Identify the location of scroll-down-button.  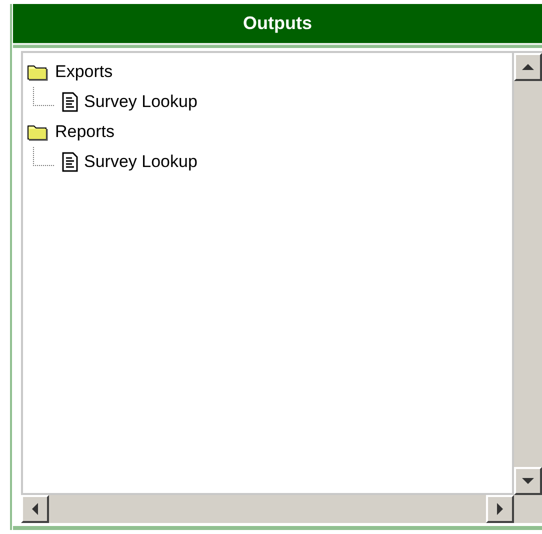
(528, 481).